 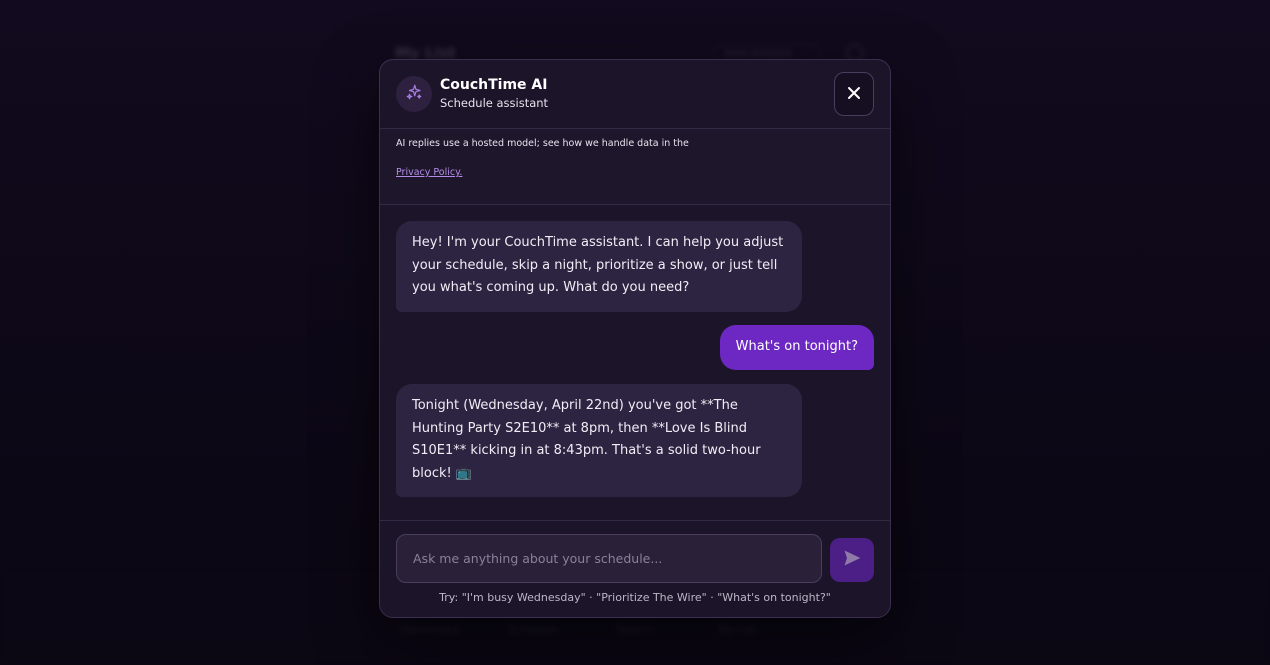 I want to click on sparkles-icon, so click(x=414, y=94).